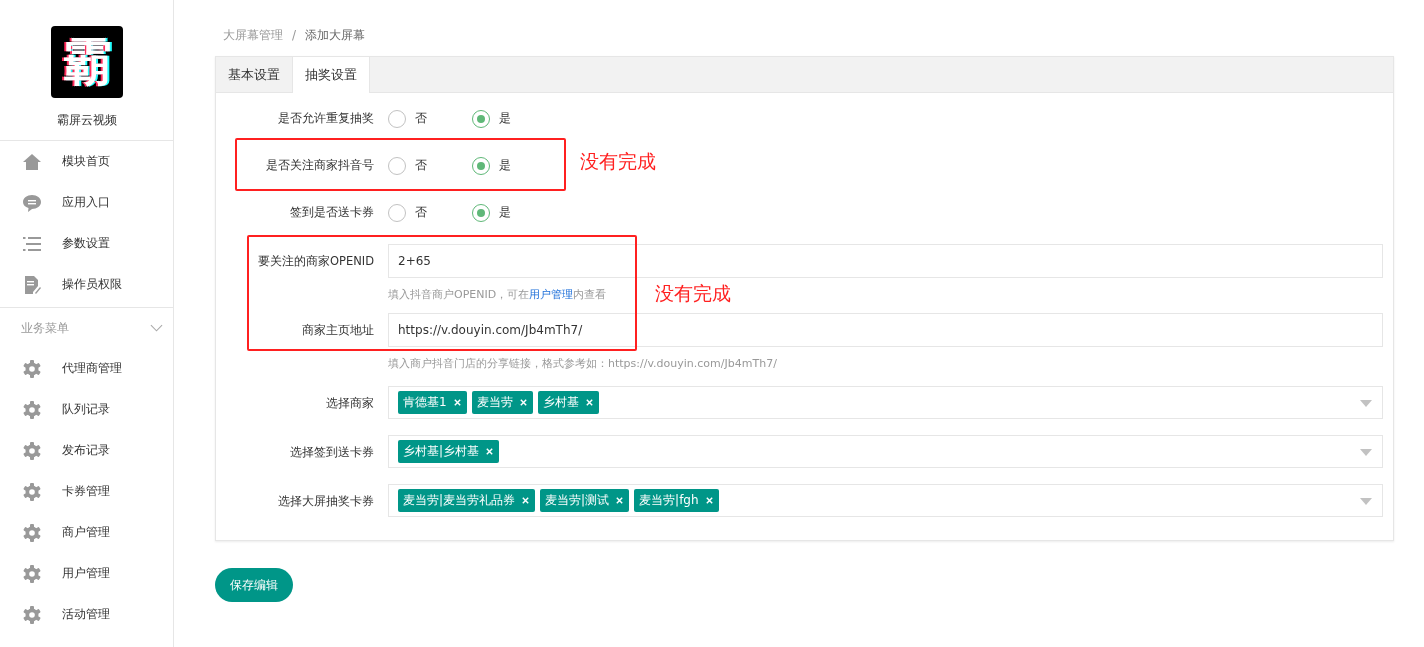 The width and height of the screenshot is (1424, 647). I want to click on multi-select-field: 麦当劳|麦当劳礼品券 麦当劳|测试 麦当劳|fgh, so click(885, 500).